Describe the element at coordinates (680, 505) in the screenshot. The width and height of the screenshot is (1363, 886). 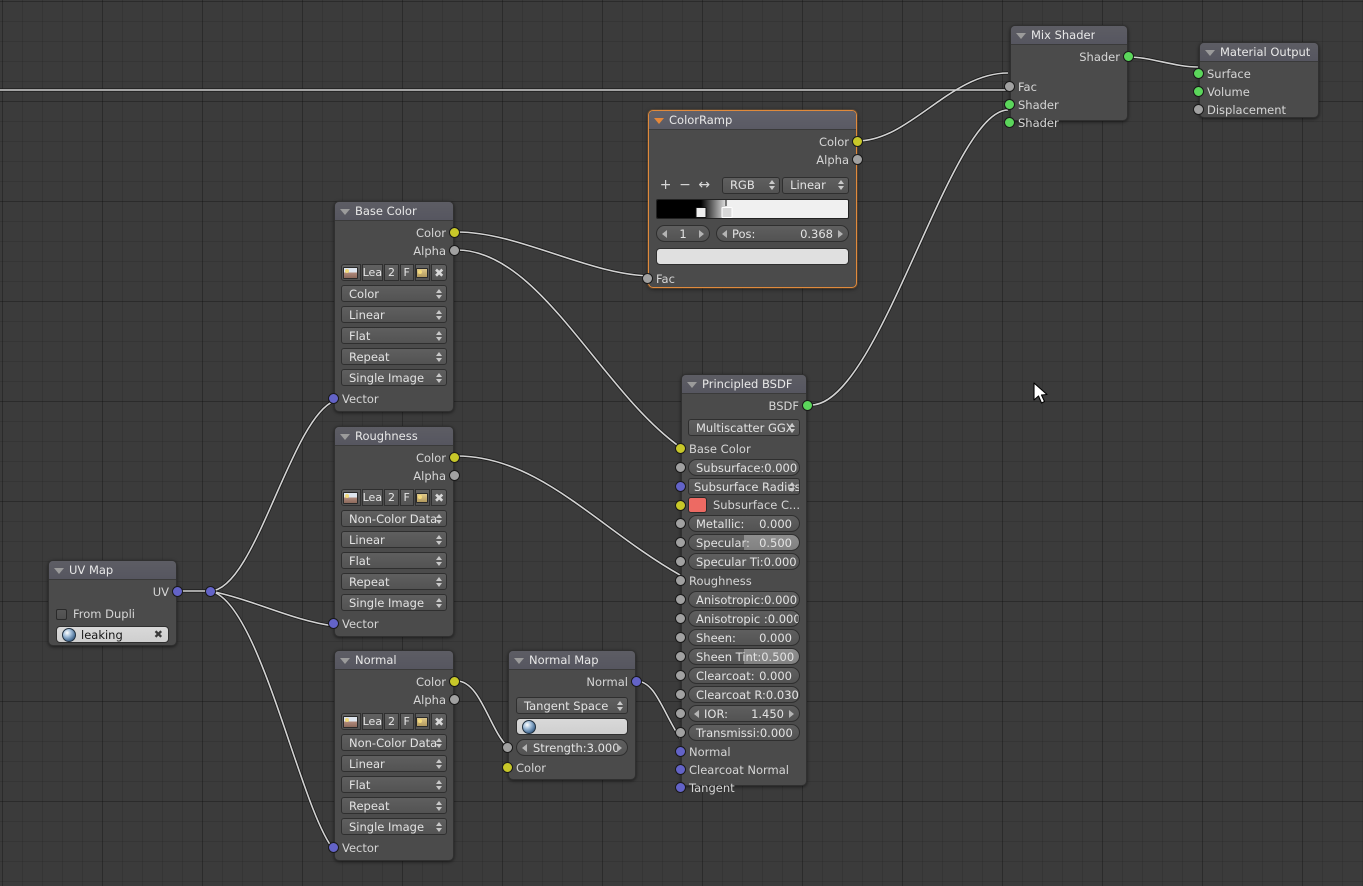
I see `socket-subsurface-color-input` at that location.